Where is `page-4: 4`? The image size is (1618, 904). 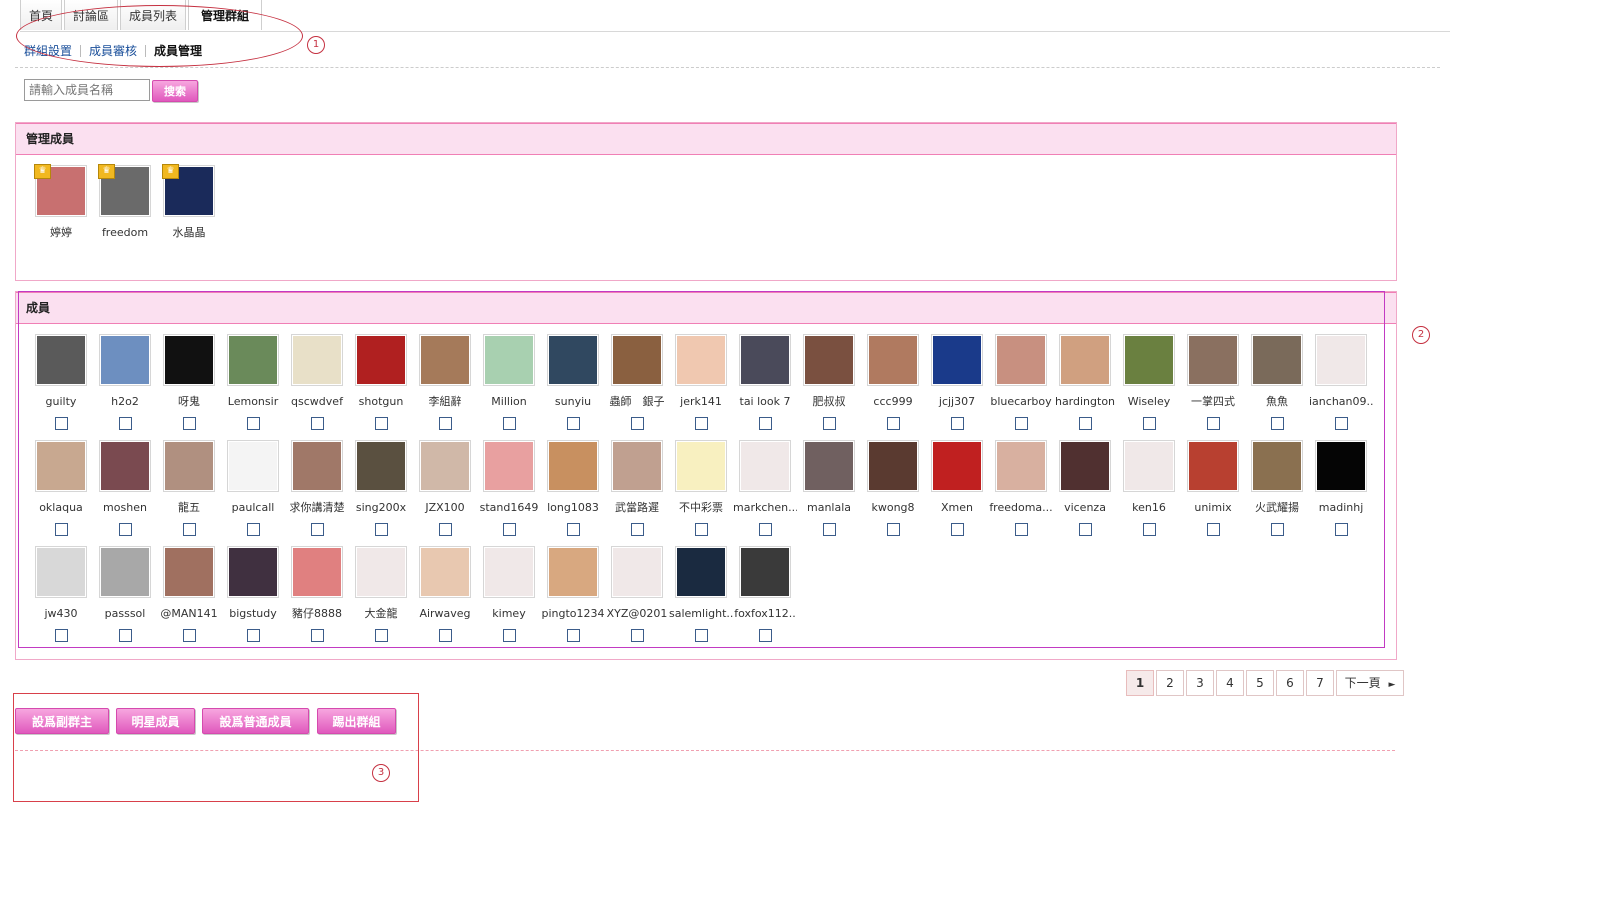 page-4: 4 is located at coordinates (1230, 683).